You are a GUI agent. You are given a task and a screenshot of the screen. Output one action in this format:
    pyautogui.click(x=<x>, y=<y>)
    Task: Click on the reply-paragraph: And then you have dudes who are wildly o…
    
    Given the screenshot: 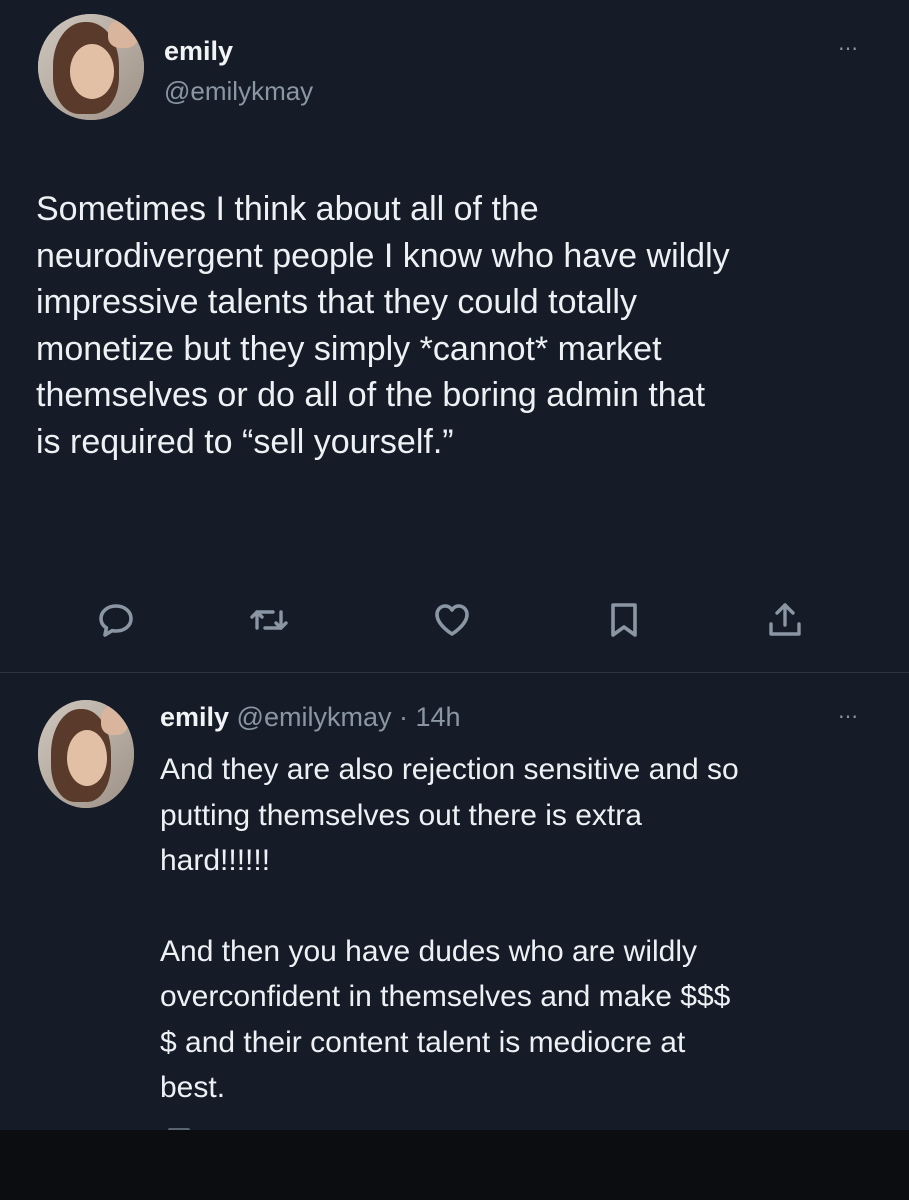 What is the action you would take?
    pyautogui.click(x=445, y=1019)
    